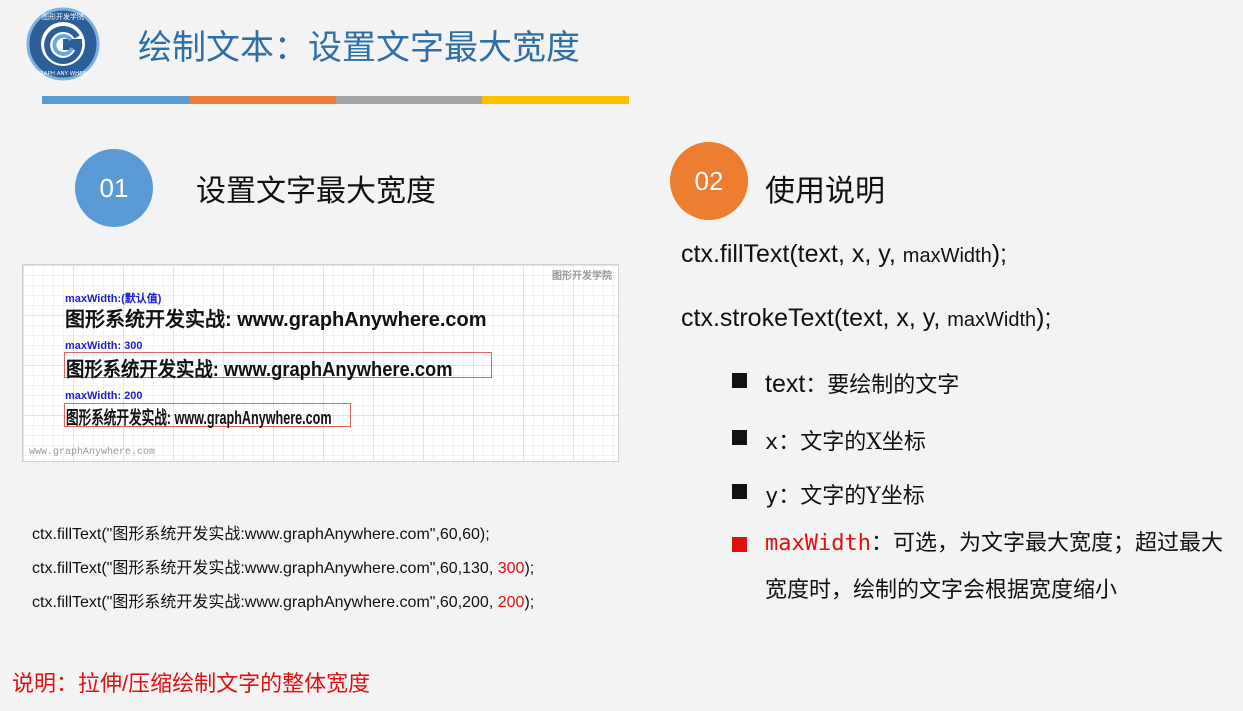 Image resolution: width=1243 pixels, height=711 pixels. Describe the element at coordinates (262, 100) in the screenshot. I see `bar-segment-orange` at that location.